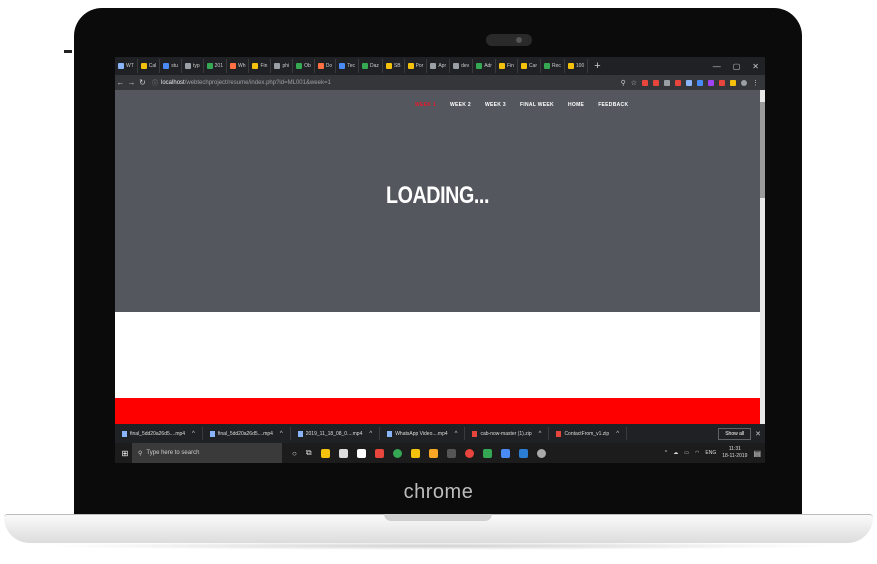 The height and width of the screenshot is (564, 877). What do you see at coordinates (207, 453) in the screenshot?
I see `taskbar-search: ⚲ Type here to search` at bounding box center [207, 453].